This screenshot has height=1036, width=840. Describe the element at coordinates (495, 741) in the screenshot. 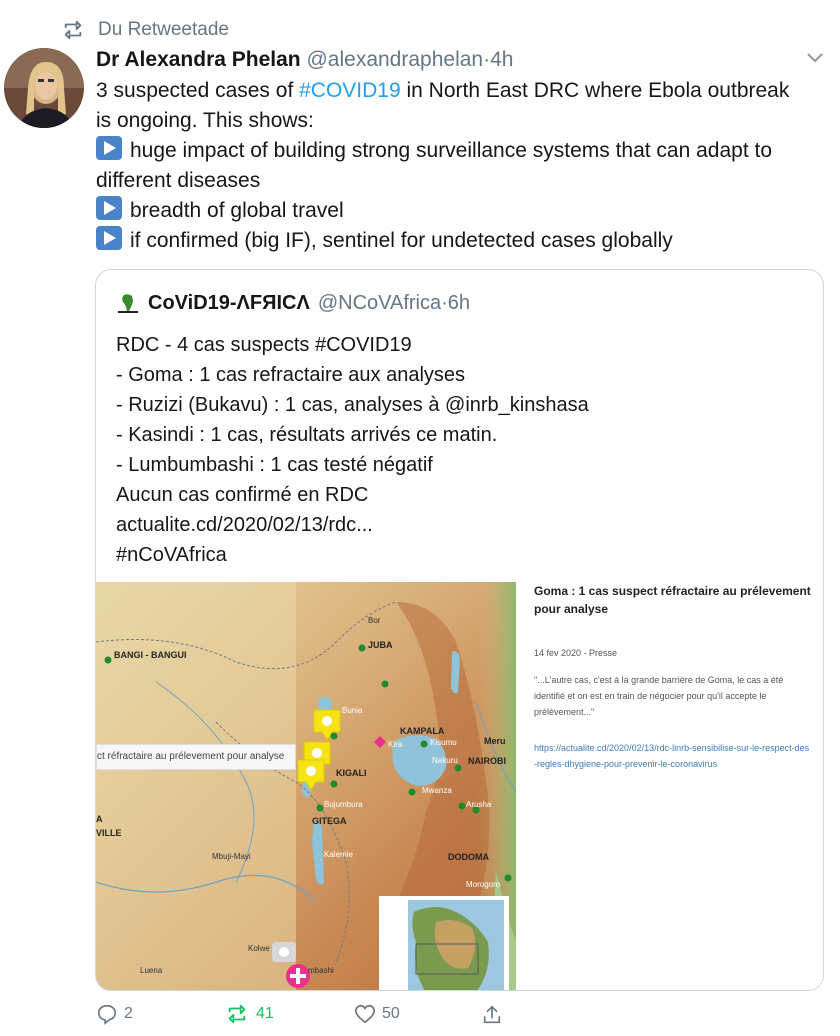

I see `map-label: Meru` at that location.